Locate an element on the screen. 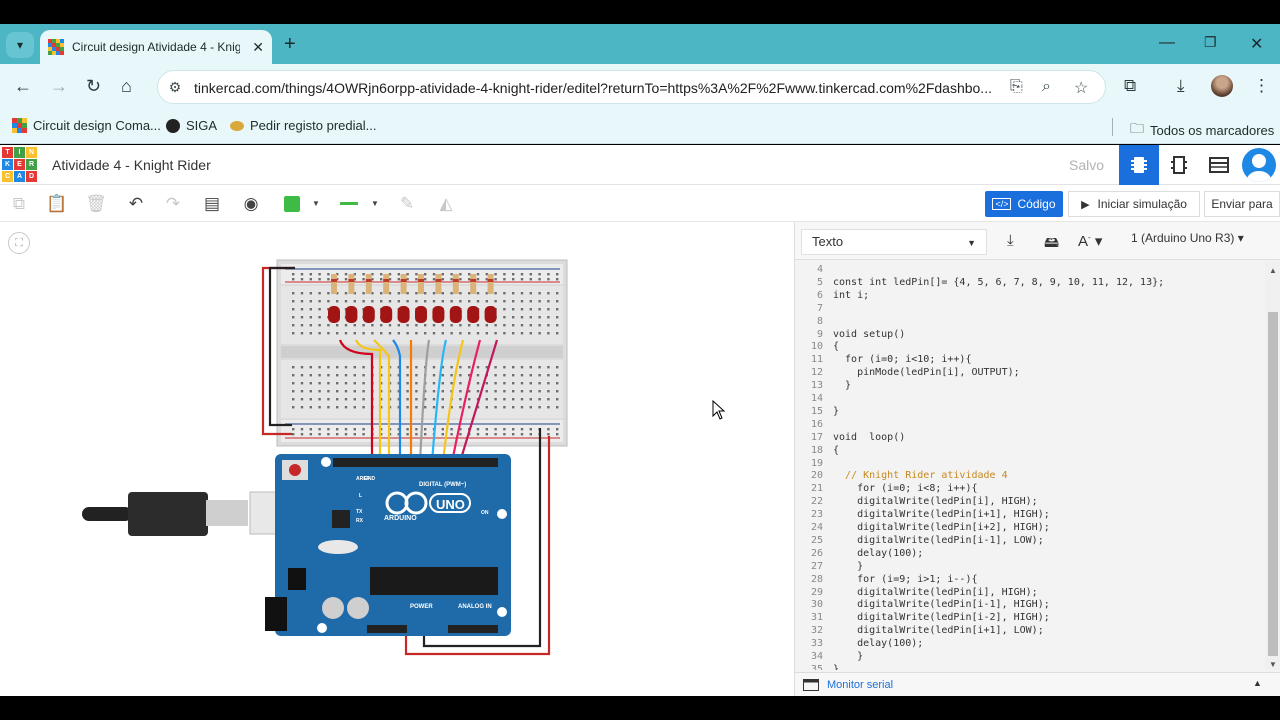  code-line: 17 void loop() is located at coordinates (850, 437).